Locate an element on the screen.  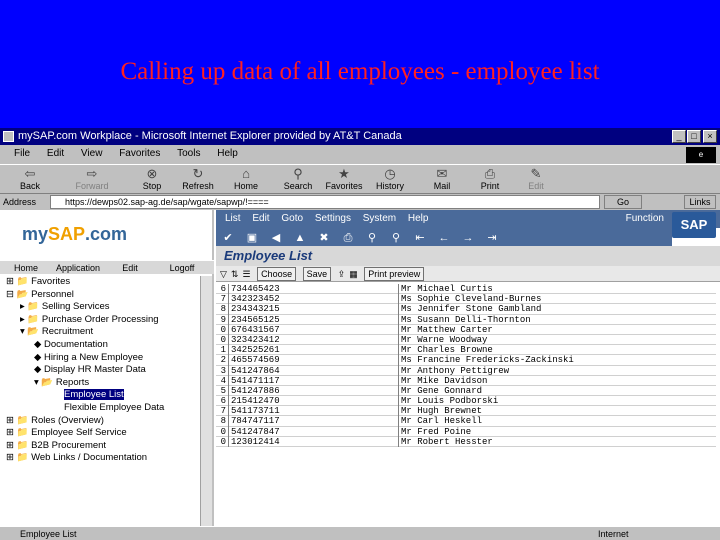
sort-icon: ⇅ is located at coordinates (235, 274).